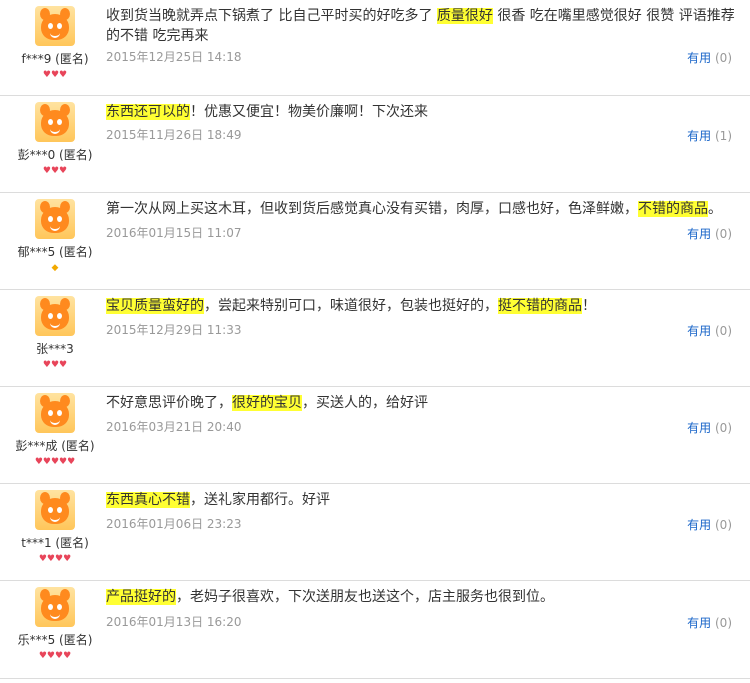 This screenshot has height=683, width=750. I want to click on review-keyword-highlight: 宝贝质量蛮好的, so click(155, 306).